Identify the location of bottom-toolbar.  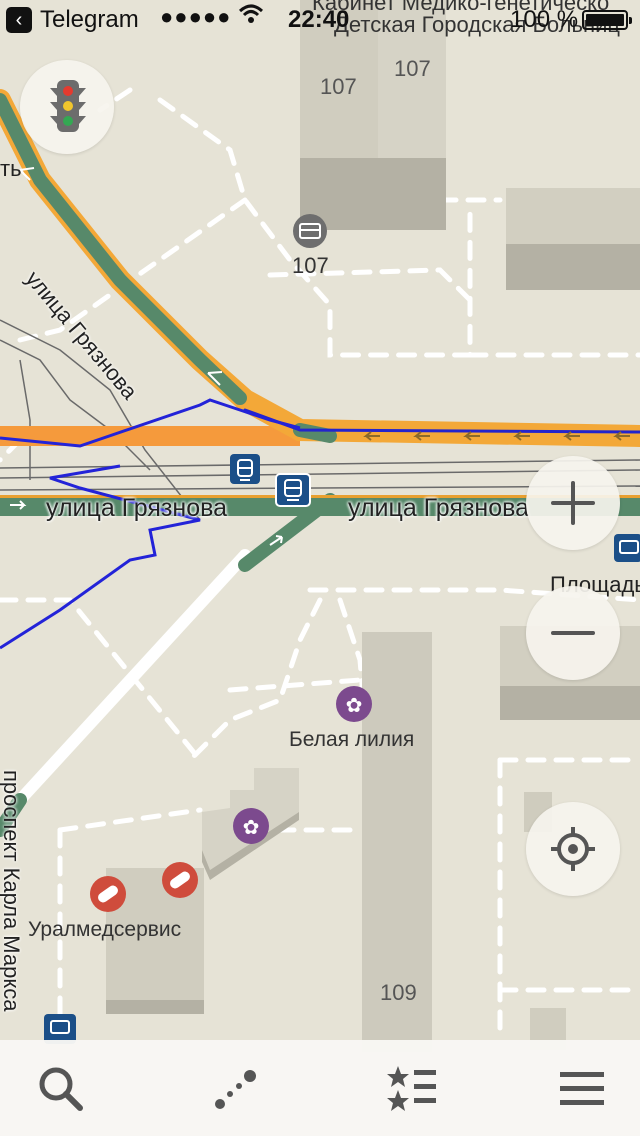
(320, 1088).